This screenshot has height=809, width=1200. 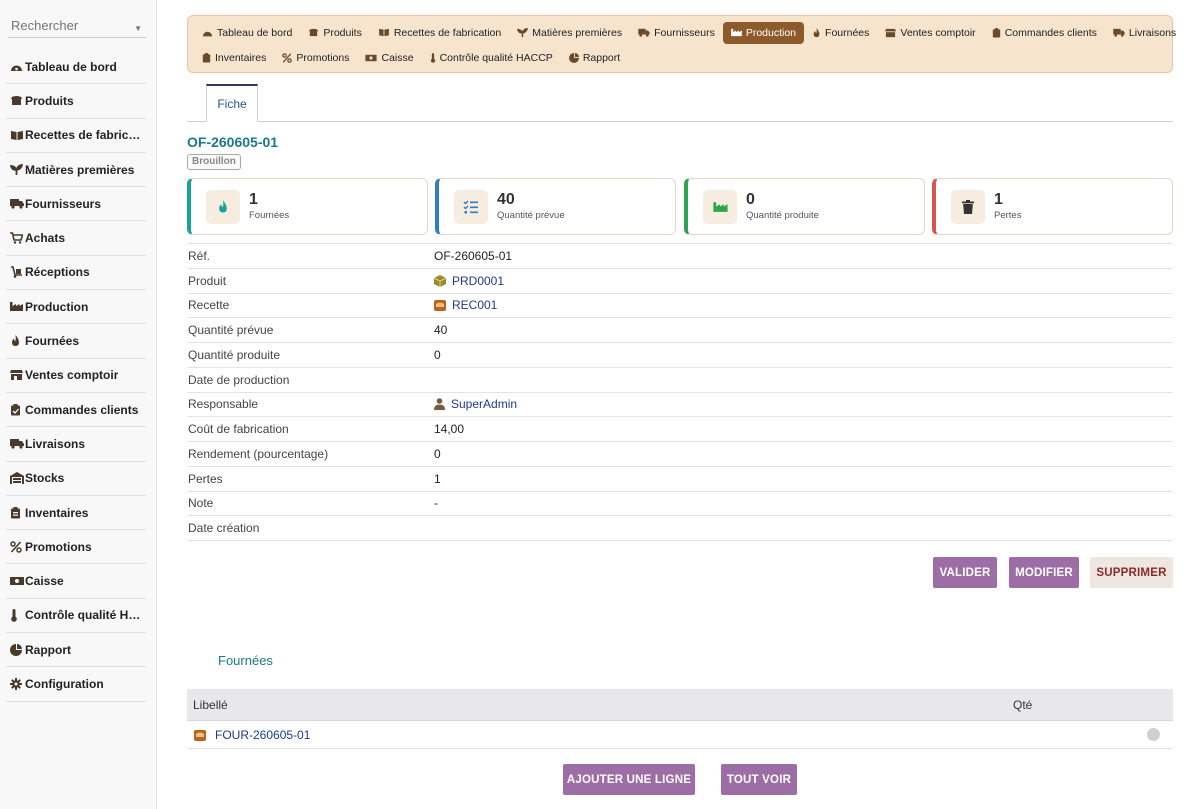 What do you see at coordinates (258, 453) in the screenshot?
I see `field-label: Rendement (pourcentage)` at bounding box center [258, 453].